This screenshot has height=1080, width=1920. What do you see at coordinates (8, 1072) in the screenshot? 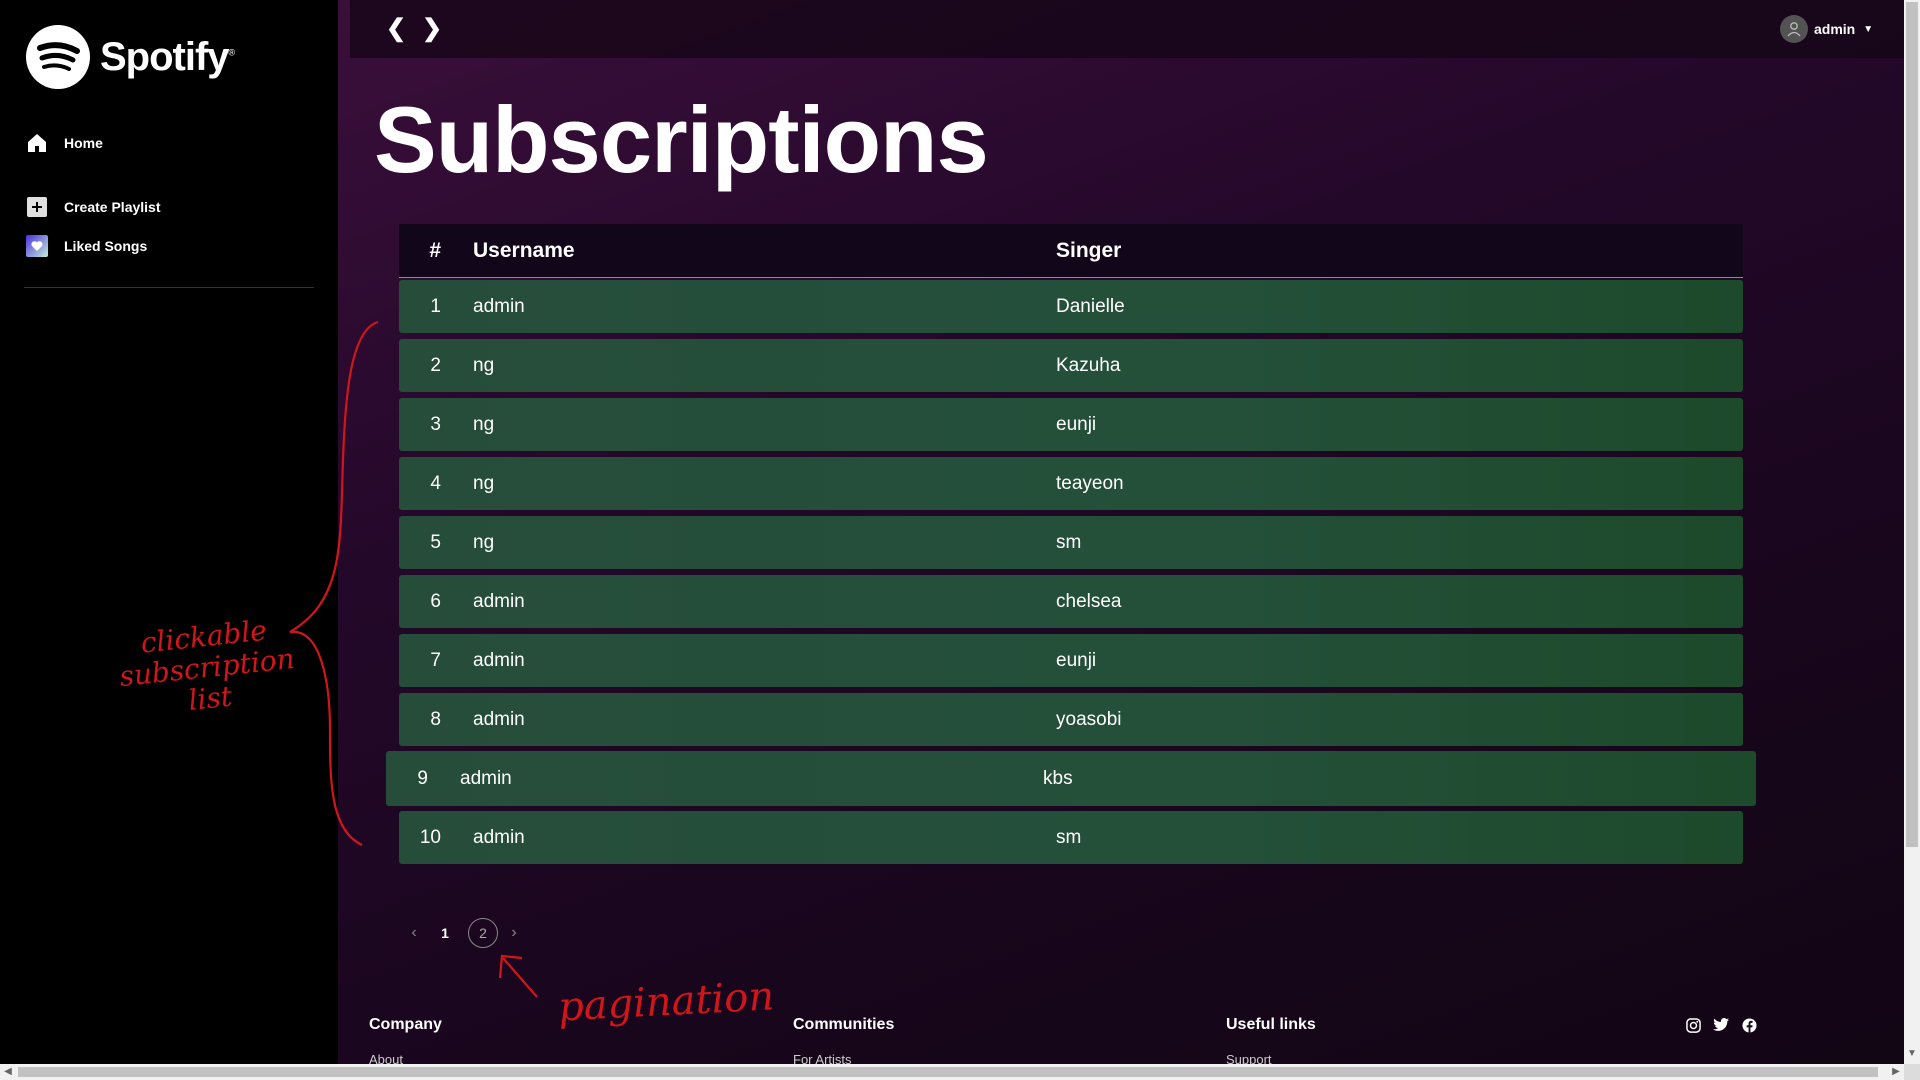
I see `scroll-left-arrow-icon: ◀` at bounding box center [8, 1072].